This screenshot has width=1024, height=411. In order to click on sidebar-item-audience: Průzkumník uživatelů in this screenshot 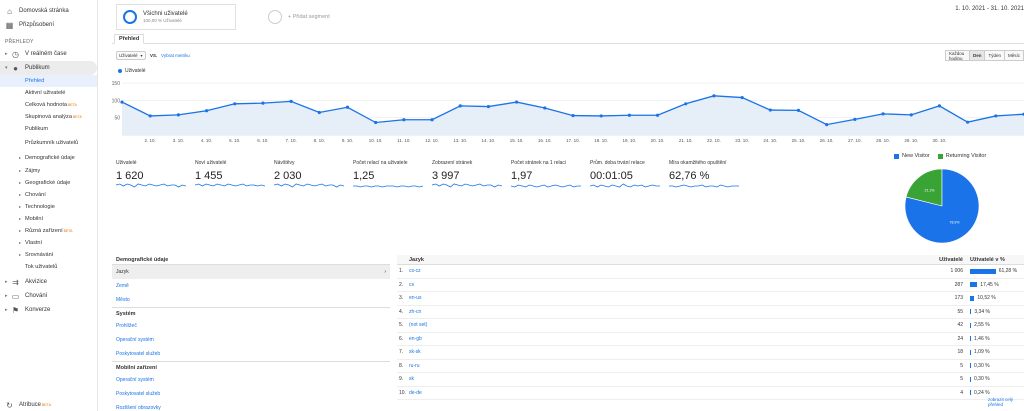, I will do `click(48, 142)`.